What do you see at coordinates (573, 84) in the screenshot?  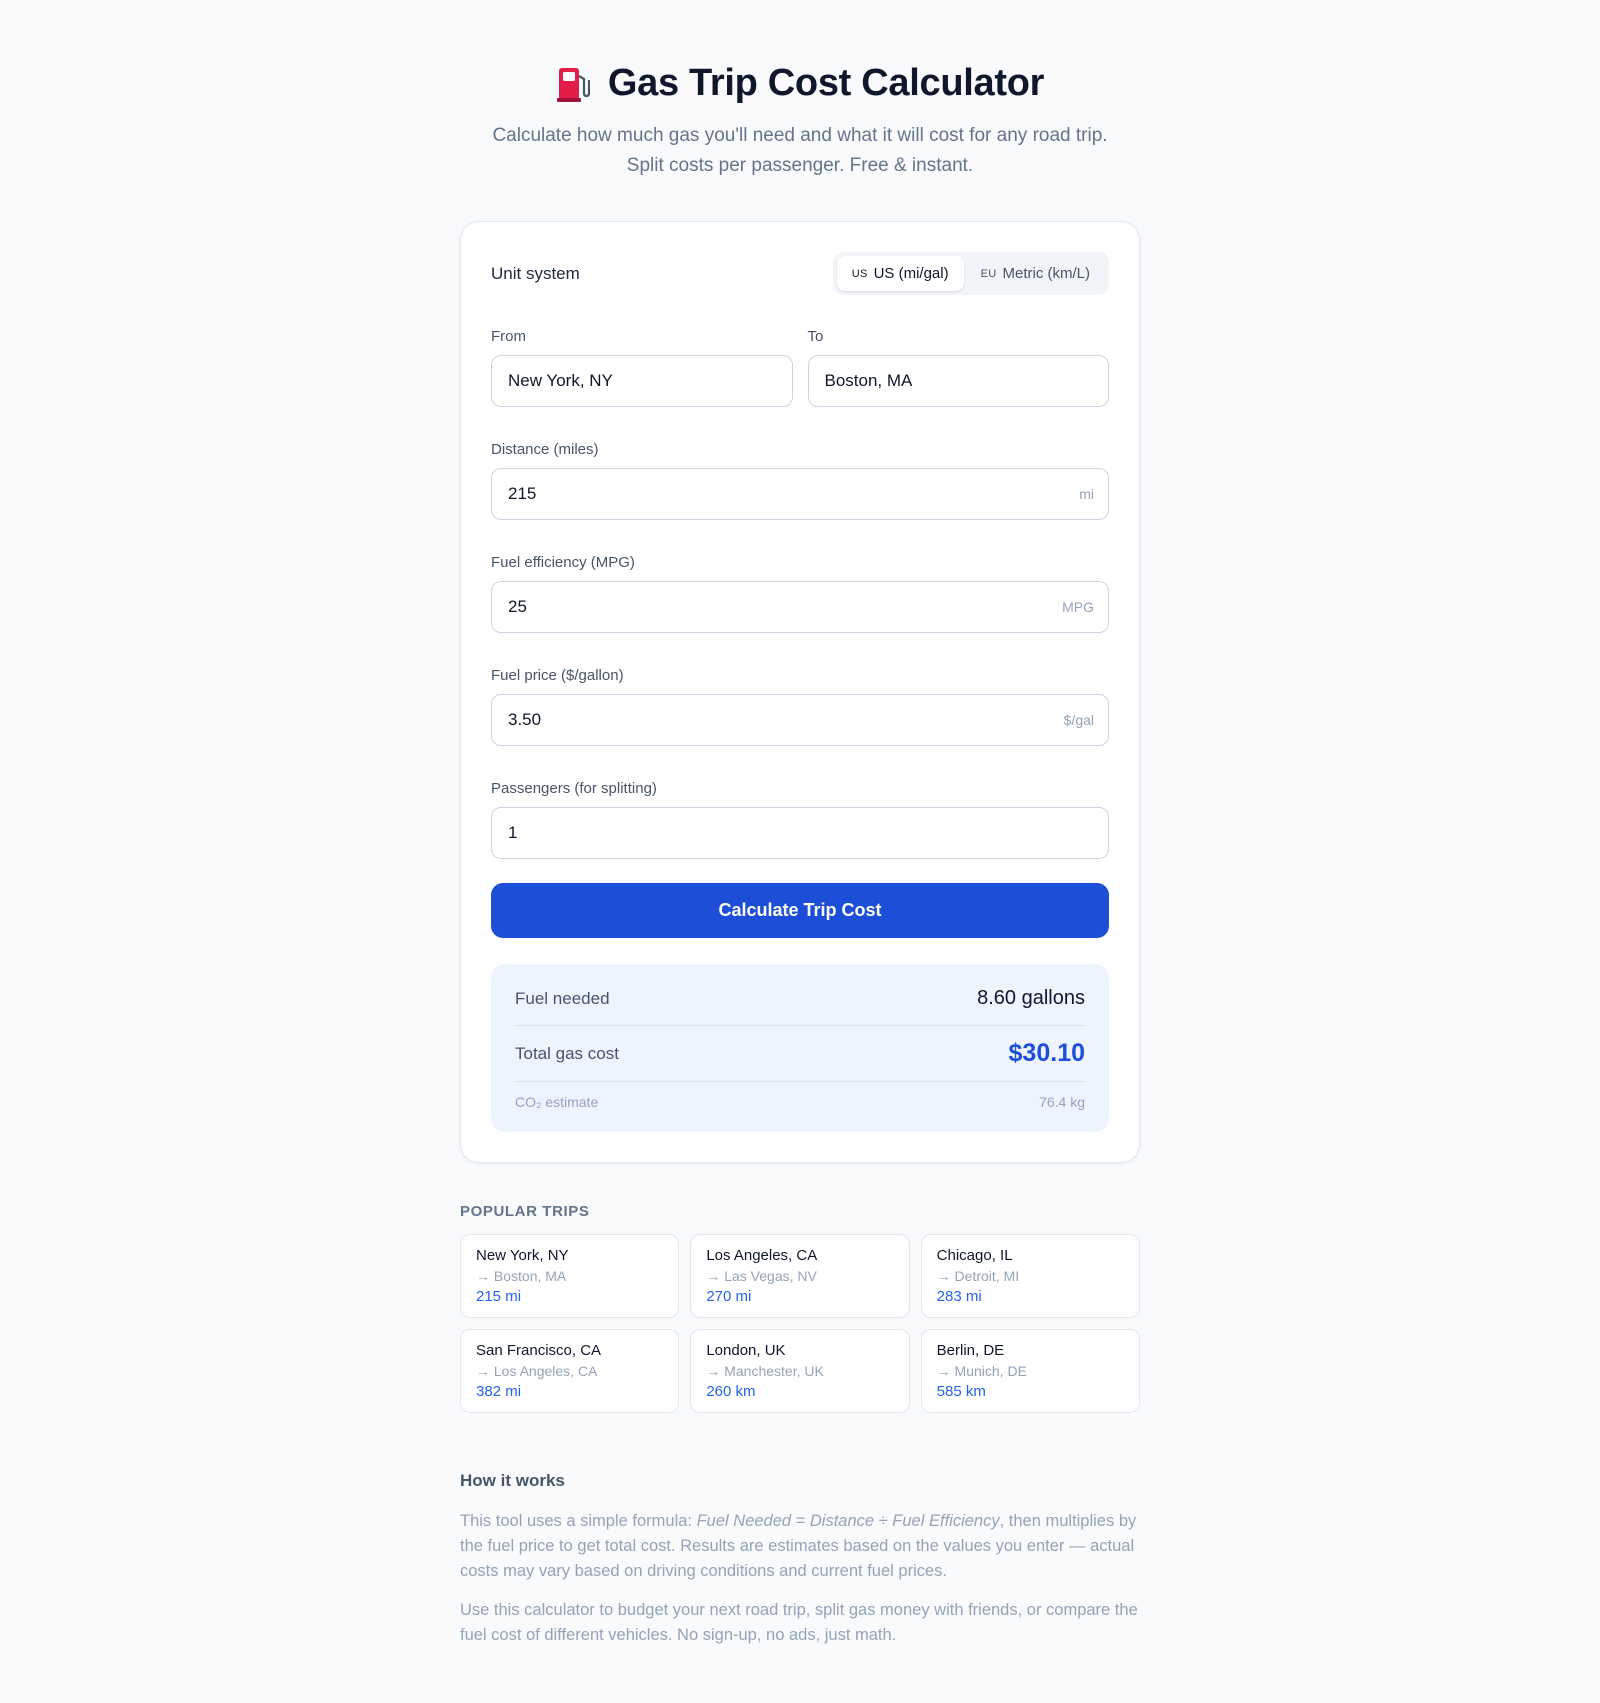 I see `fuel-pump-icon` at bounding box center [573, 84].